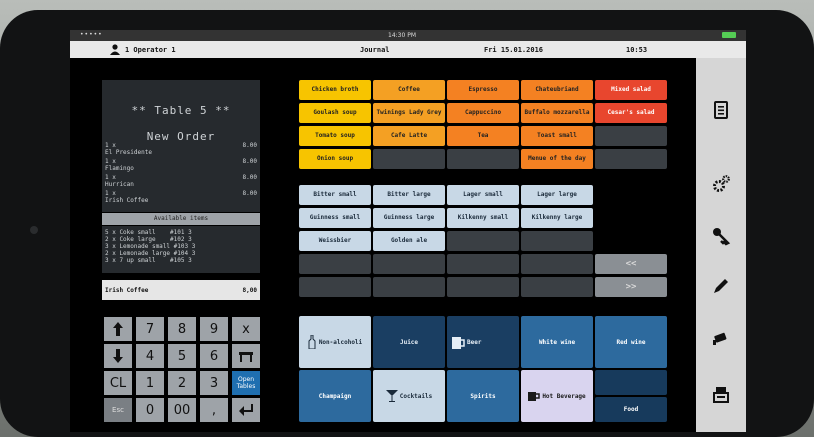 Image resolution: width=814 pixels, height=437 pixels. What do you see at coordinates (721, 394) in the screenshot?
I see `cash-register-icon` at bounding box center [721, 394].